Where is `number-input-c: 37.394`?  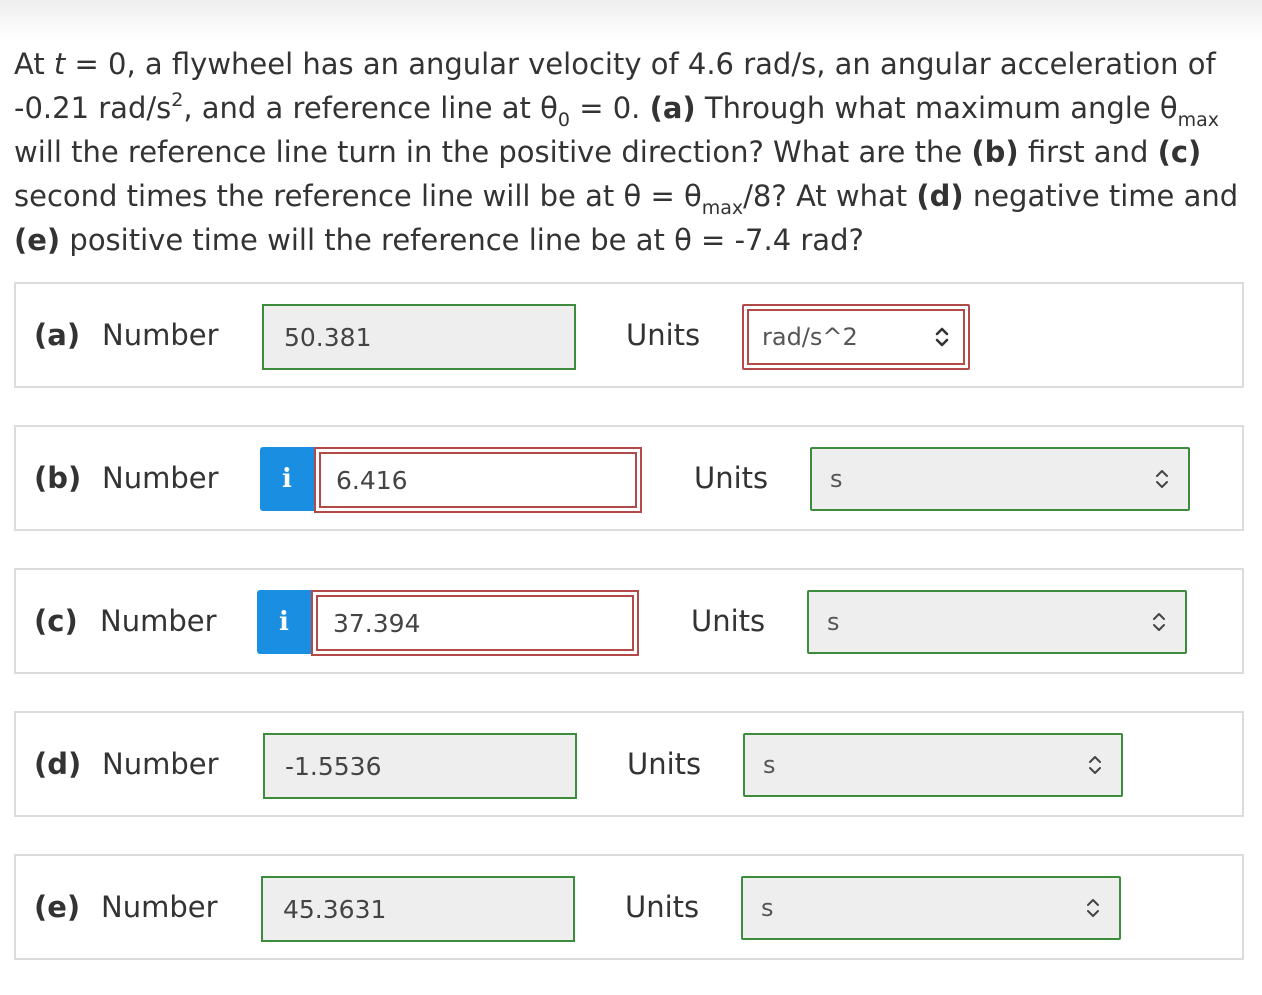
number-input-c: 37.394 is located at coordinates (475, 623).